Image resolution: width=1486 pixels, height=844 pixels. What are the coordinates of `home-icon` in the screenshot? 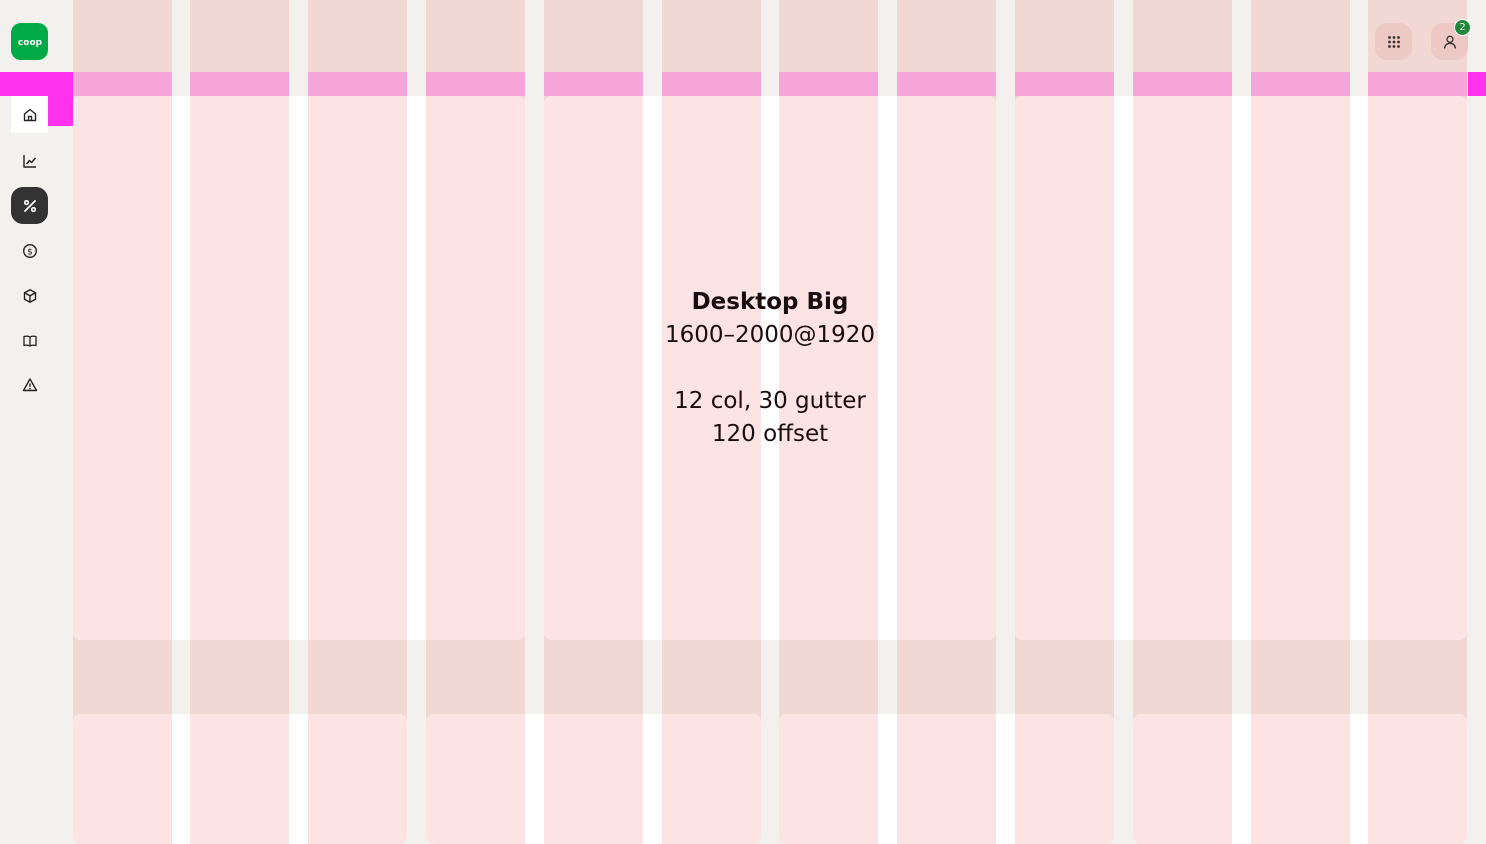 It's located at (29, 114).